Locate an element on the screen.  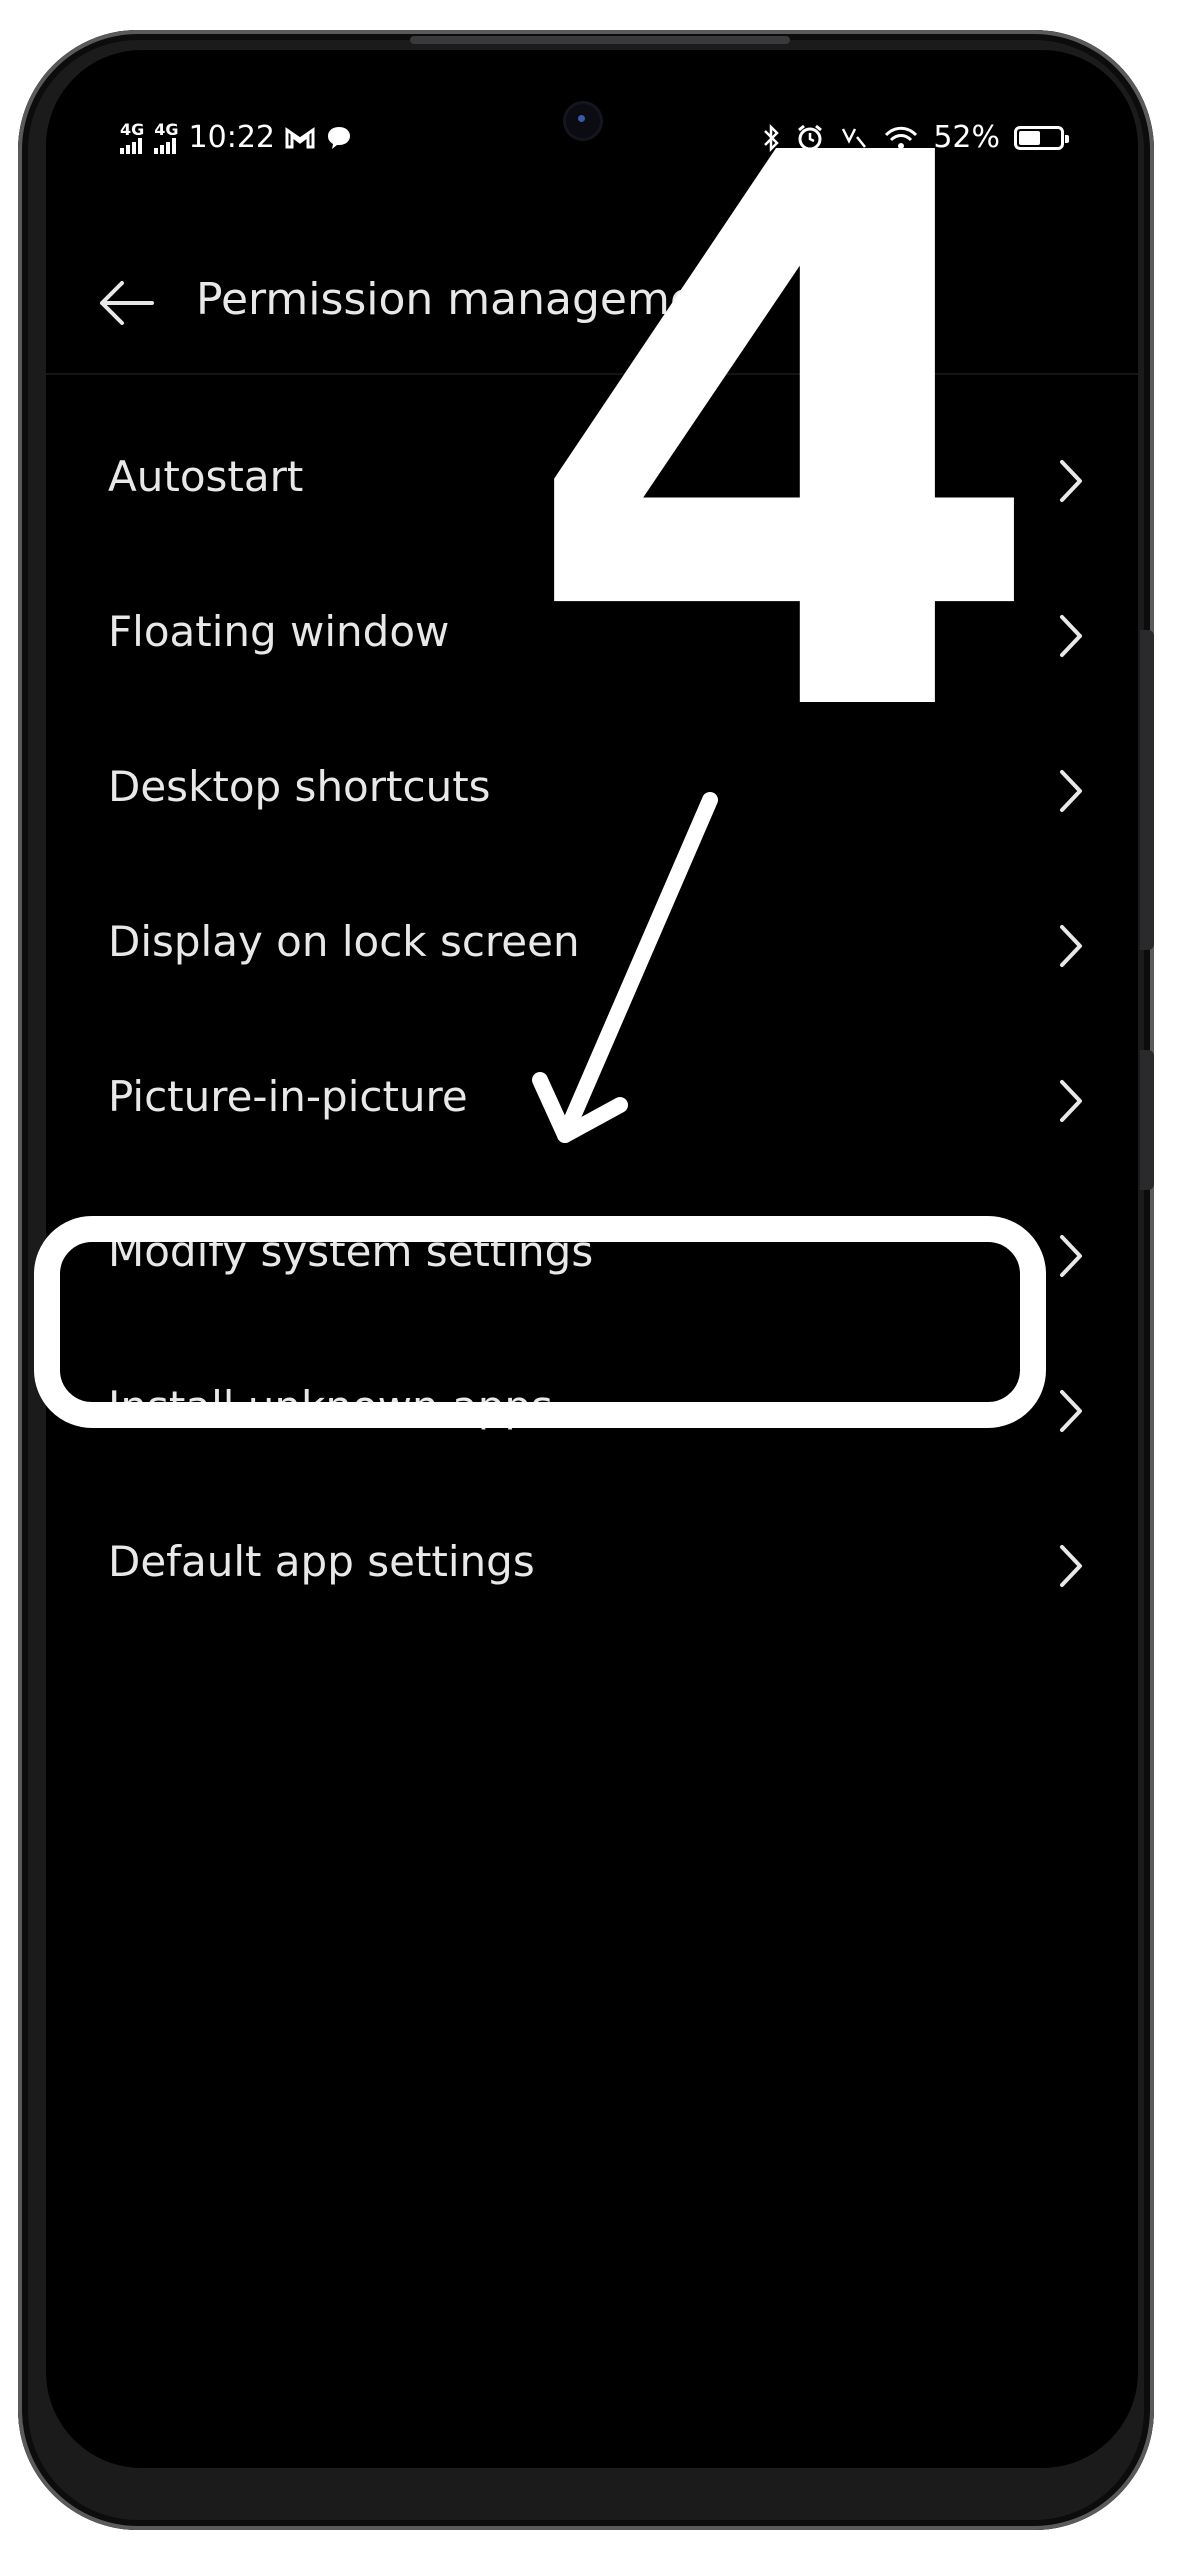
battery-fill is located at coordinates (1029, 137).